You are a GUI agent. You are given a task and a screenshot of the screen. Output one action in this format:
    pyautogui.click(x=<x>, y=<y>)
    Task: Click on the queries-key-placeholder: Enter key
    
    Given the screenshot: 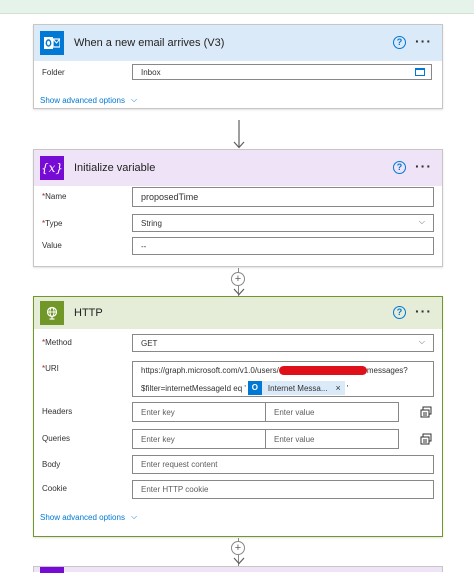 What is the action you would take?
    pyautogui.click(x=158, y=439)
    